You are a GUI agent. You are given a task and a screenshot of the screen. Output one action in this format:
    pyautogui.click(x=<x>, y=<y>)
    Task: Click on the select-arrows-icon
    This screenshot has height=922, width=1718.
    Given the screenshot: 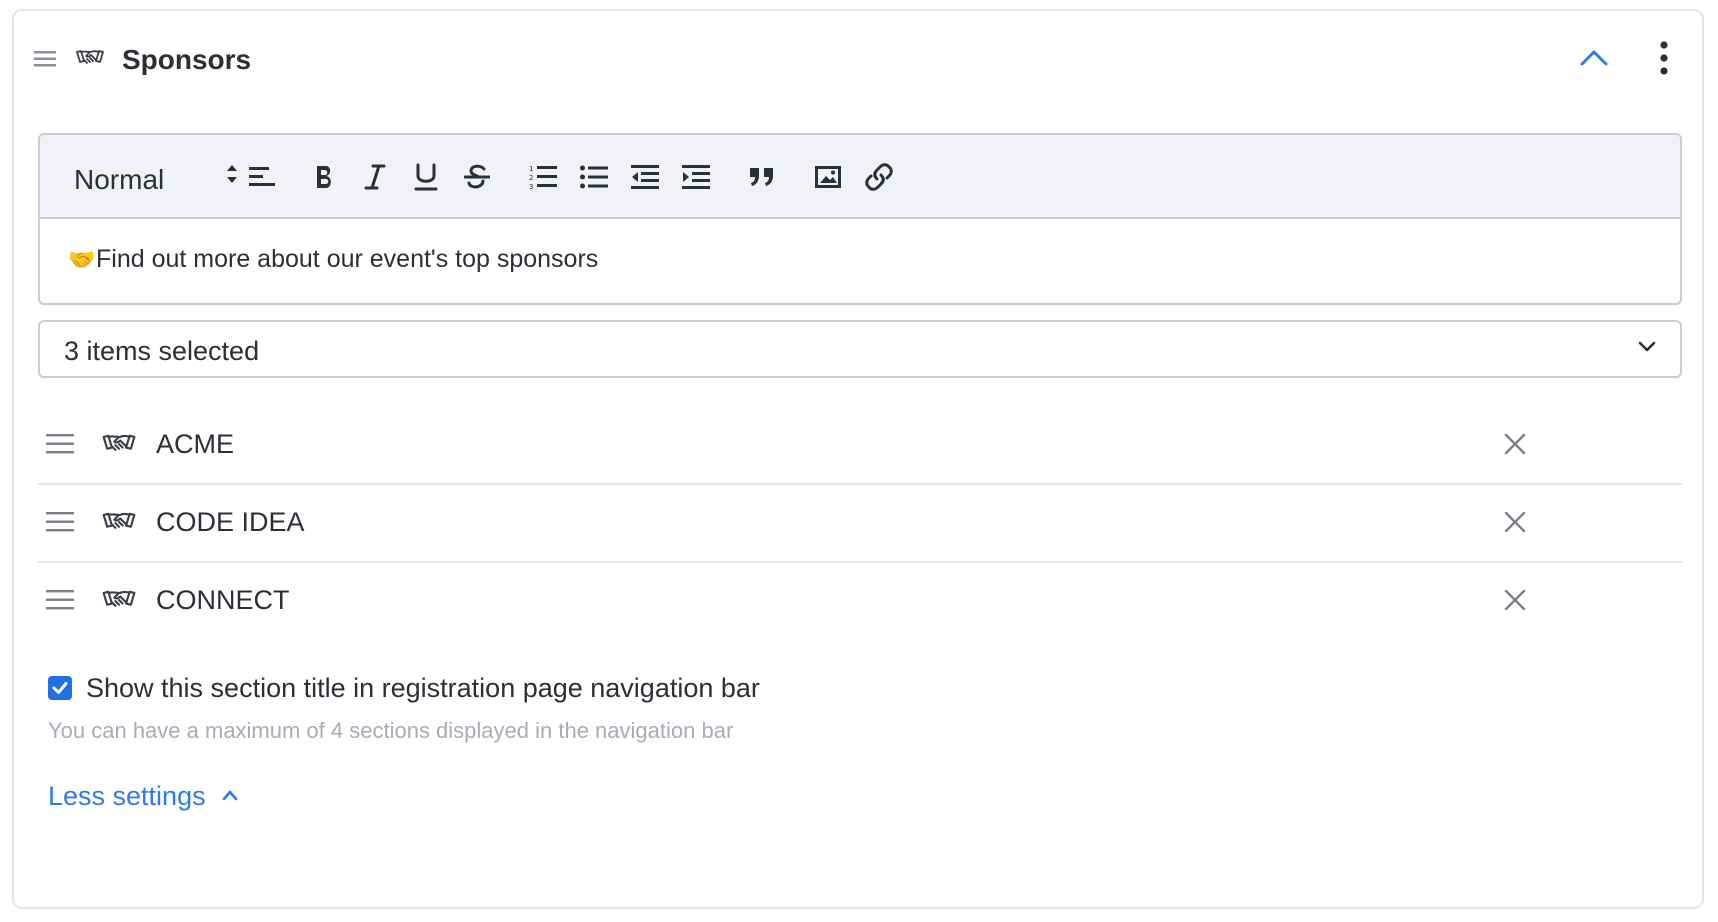 What is the action you would take?
    pyautogui.click(x=232, y=176)
    